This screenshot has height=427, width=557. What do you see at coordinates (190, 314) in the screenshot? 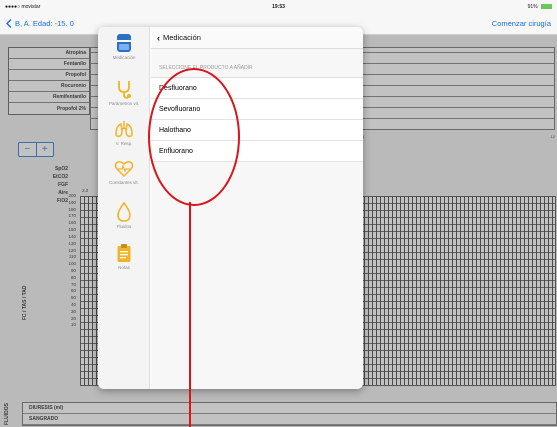
I see `annotation-pointer-line` at bounding box center [190, 314].